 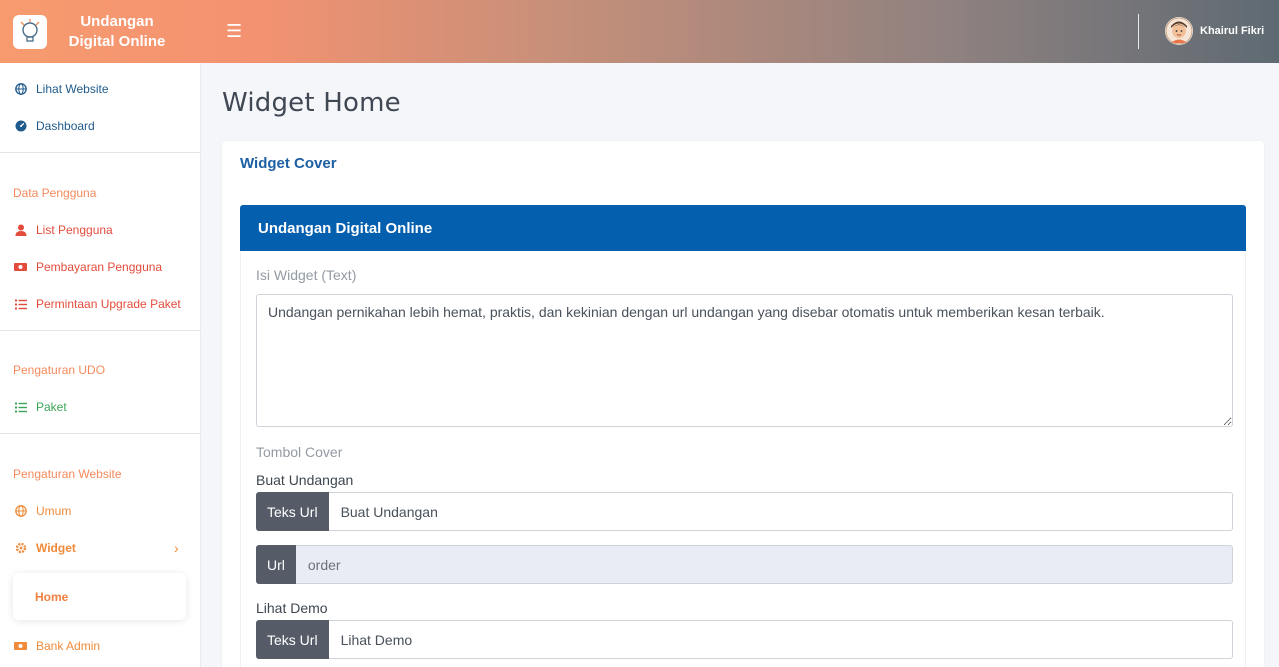 I want to click on sidebar-item-label: List Pengguna, so click(x=74, y=230).